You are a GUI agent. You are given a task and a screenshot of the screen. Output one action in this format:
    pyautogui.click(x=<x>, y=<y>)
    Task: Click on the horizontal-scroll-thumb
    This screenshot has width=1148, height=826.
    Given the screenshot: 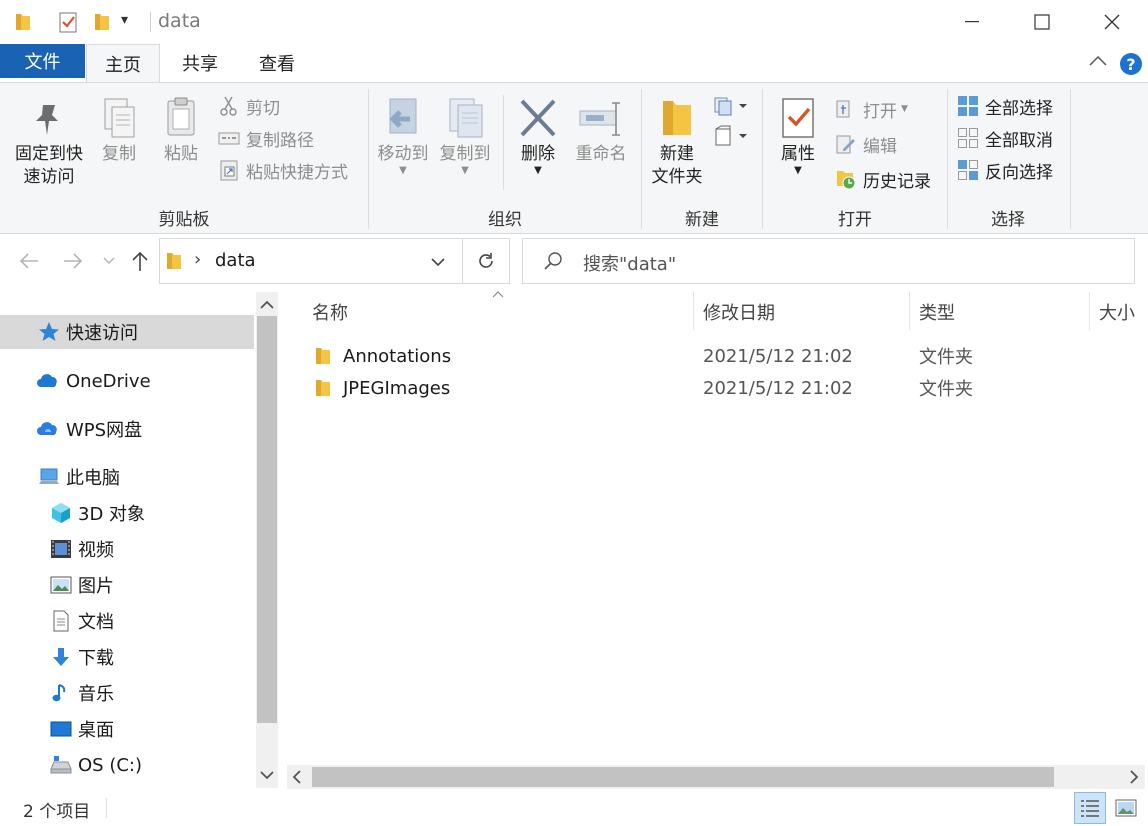 What is the action you would take?
    pyautogui.click(x=683, y=777)
    